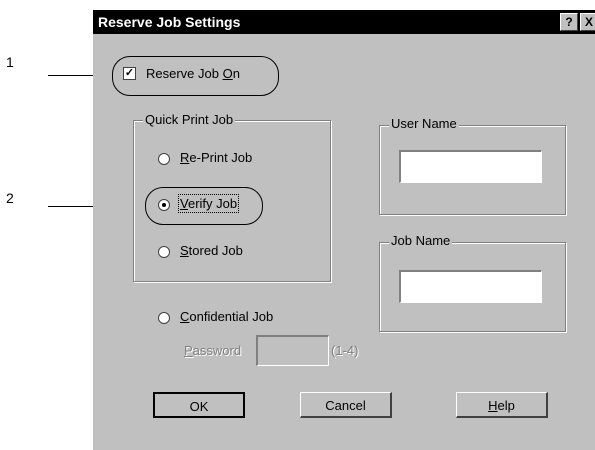 This screenshot has width=595, height=450. I want to click on verify-job-radio, so click(164, 205).